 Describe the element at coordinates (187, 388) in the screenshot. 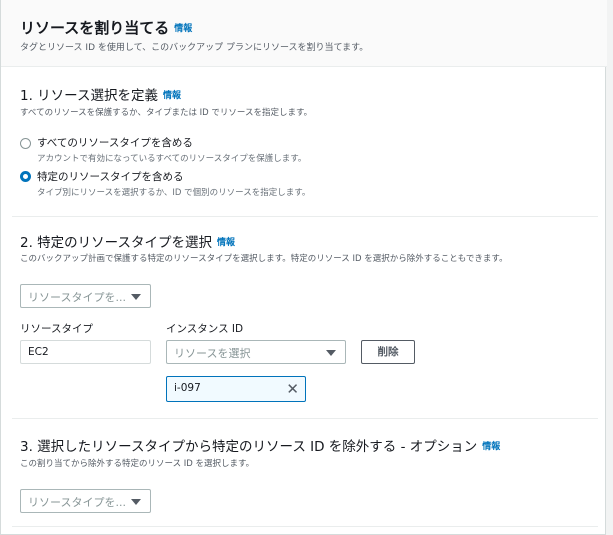

I see `instance-id-token-value: i-097` at that location.